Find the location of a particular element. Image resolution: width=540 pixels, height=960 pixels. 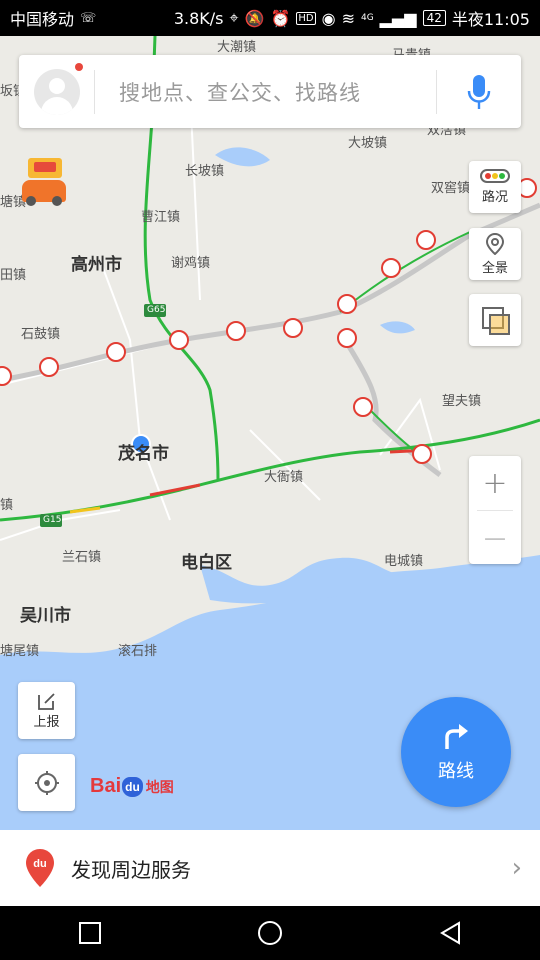

baidu-map-logo: Bai du 地图 is located at coordinates (132, 786).